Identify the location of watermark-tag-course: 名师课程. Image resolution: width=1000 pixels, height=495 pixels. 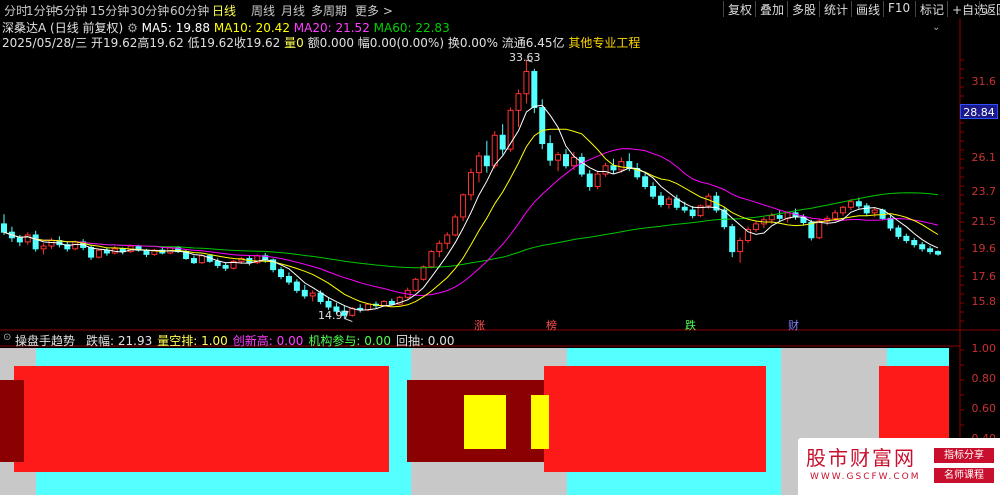
(964, 475).